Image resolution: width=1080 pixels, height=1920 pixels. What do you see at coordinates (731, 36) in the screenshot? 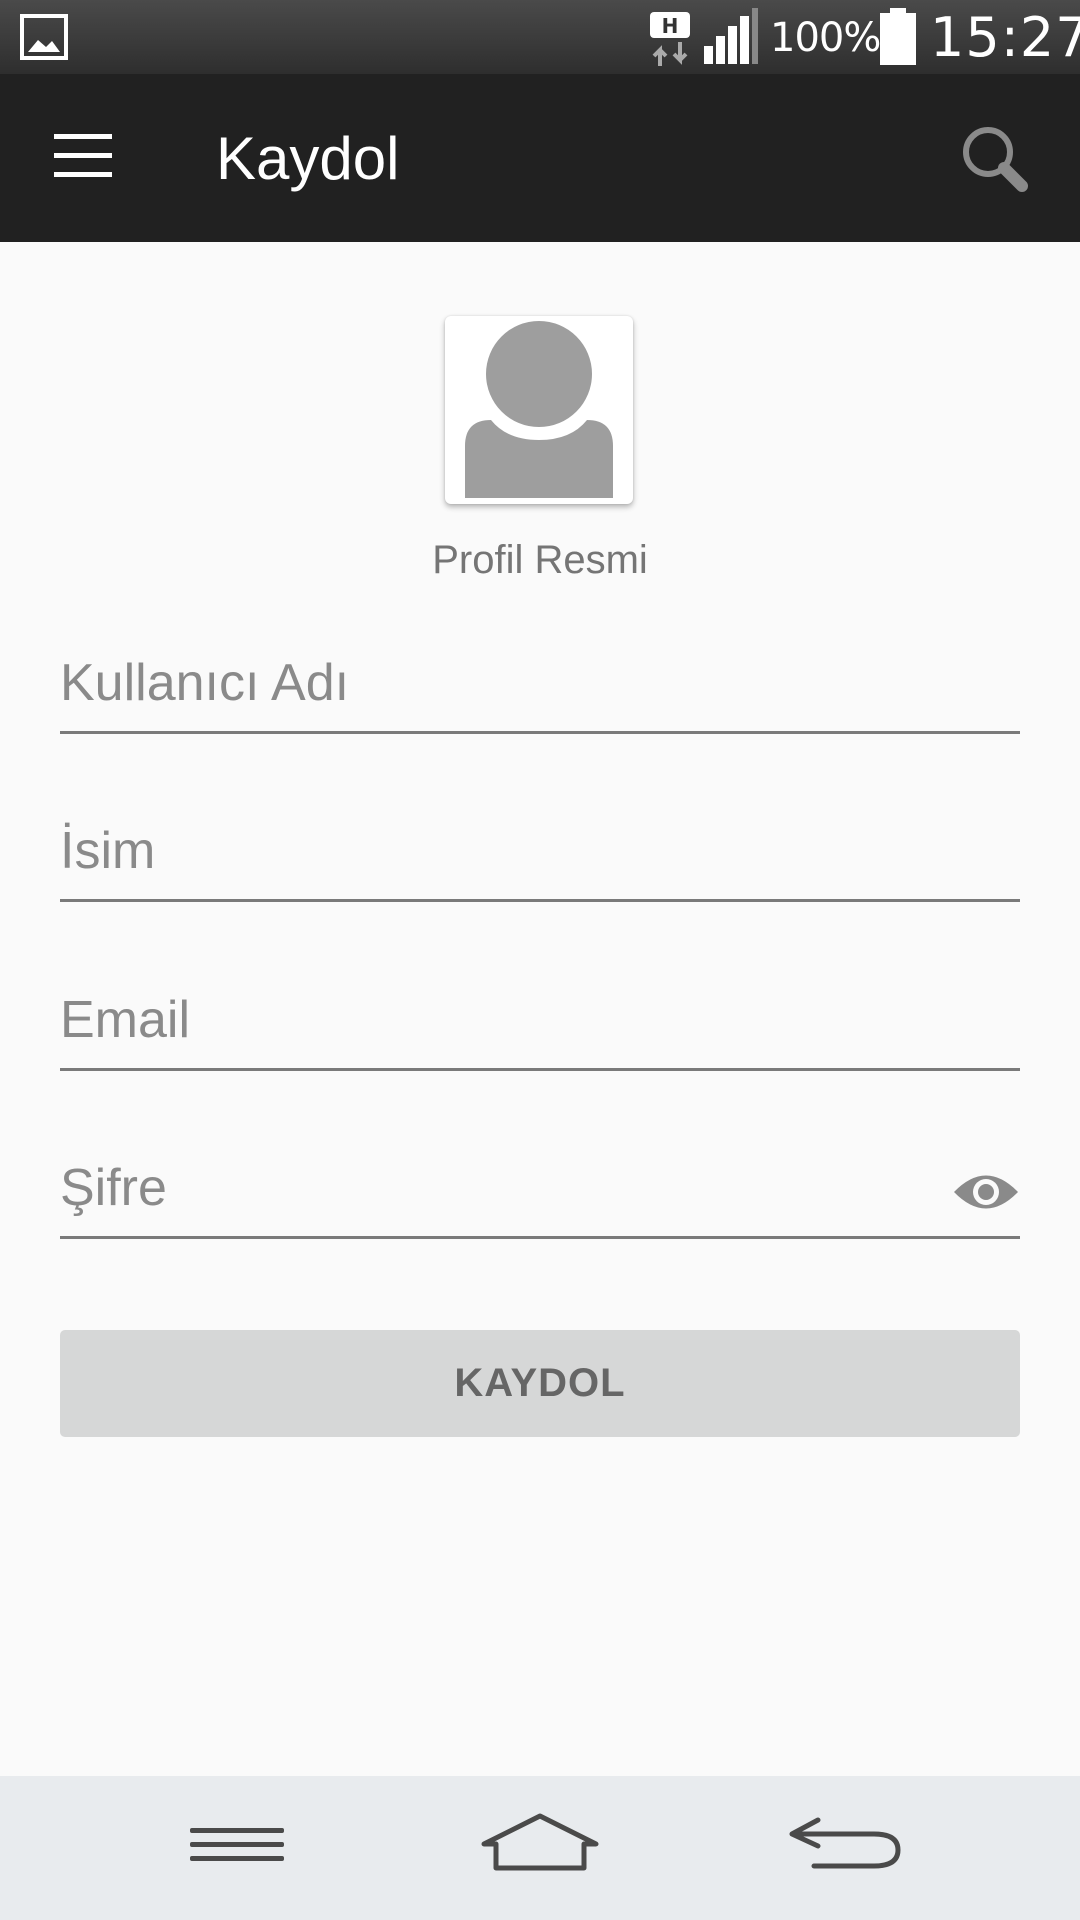
I see `signal-icon` at bounding box center [731, 36].